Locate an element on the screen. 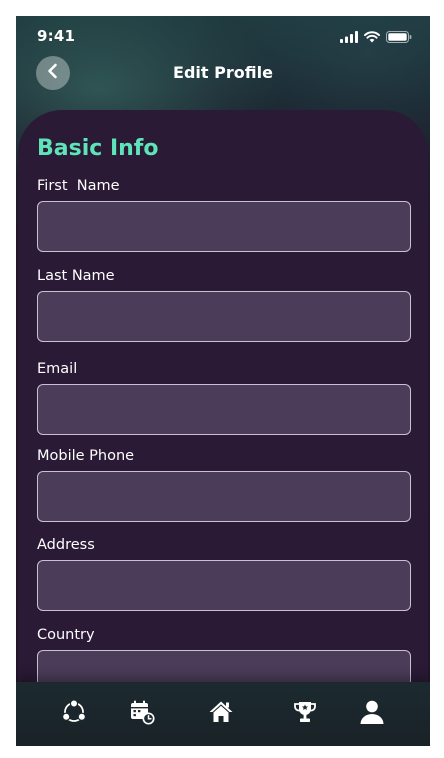  country-label: Country is located at coordinates (66, 635).